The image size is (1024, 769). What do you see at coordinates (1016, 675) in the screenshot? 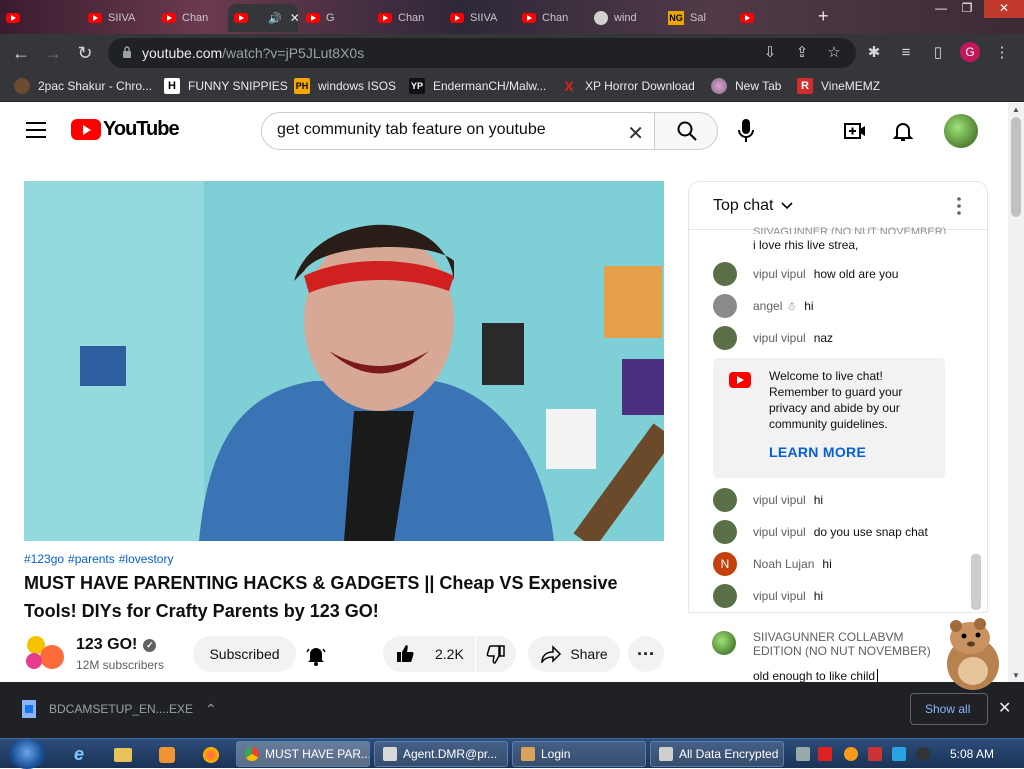
I see `scroll-down-icon: ▼` at bounding box center [1016, 675].